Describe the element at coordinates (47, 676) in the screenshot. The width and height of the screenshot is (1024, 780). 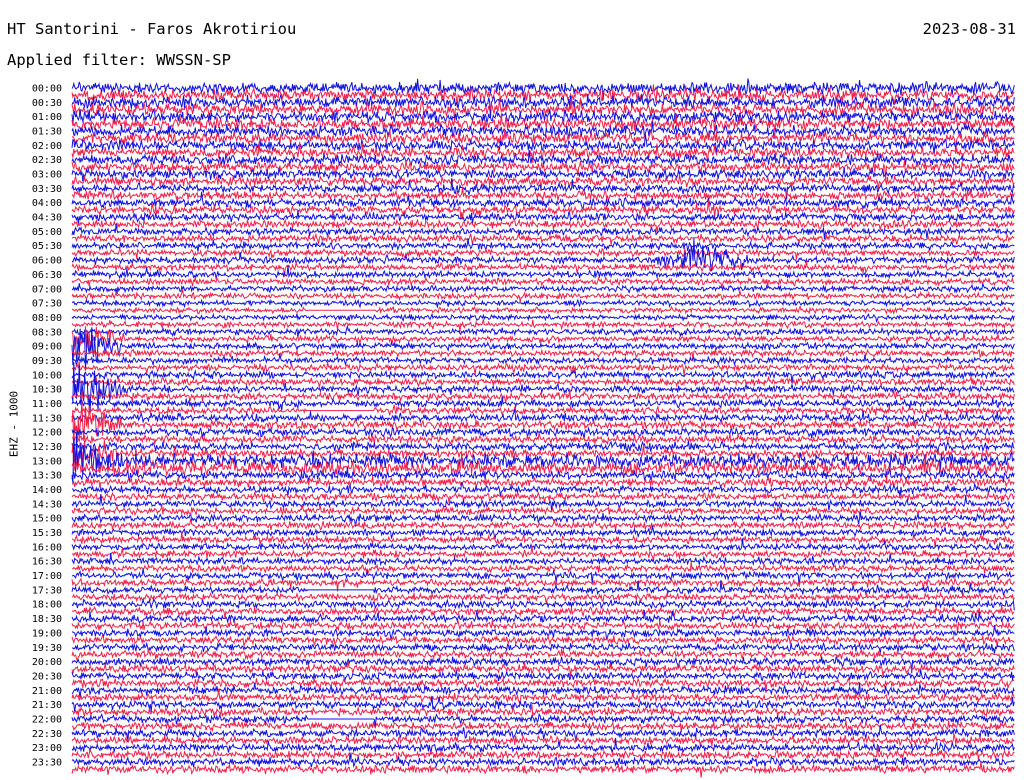
I see `hour-label: 20:30` at that location.